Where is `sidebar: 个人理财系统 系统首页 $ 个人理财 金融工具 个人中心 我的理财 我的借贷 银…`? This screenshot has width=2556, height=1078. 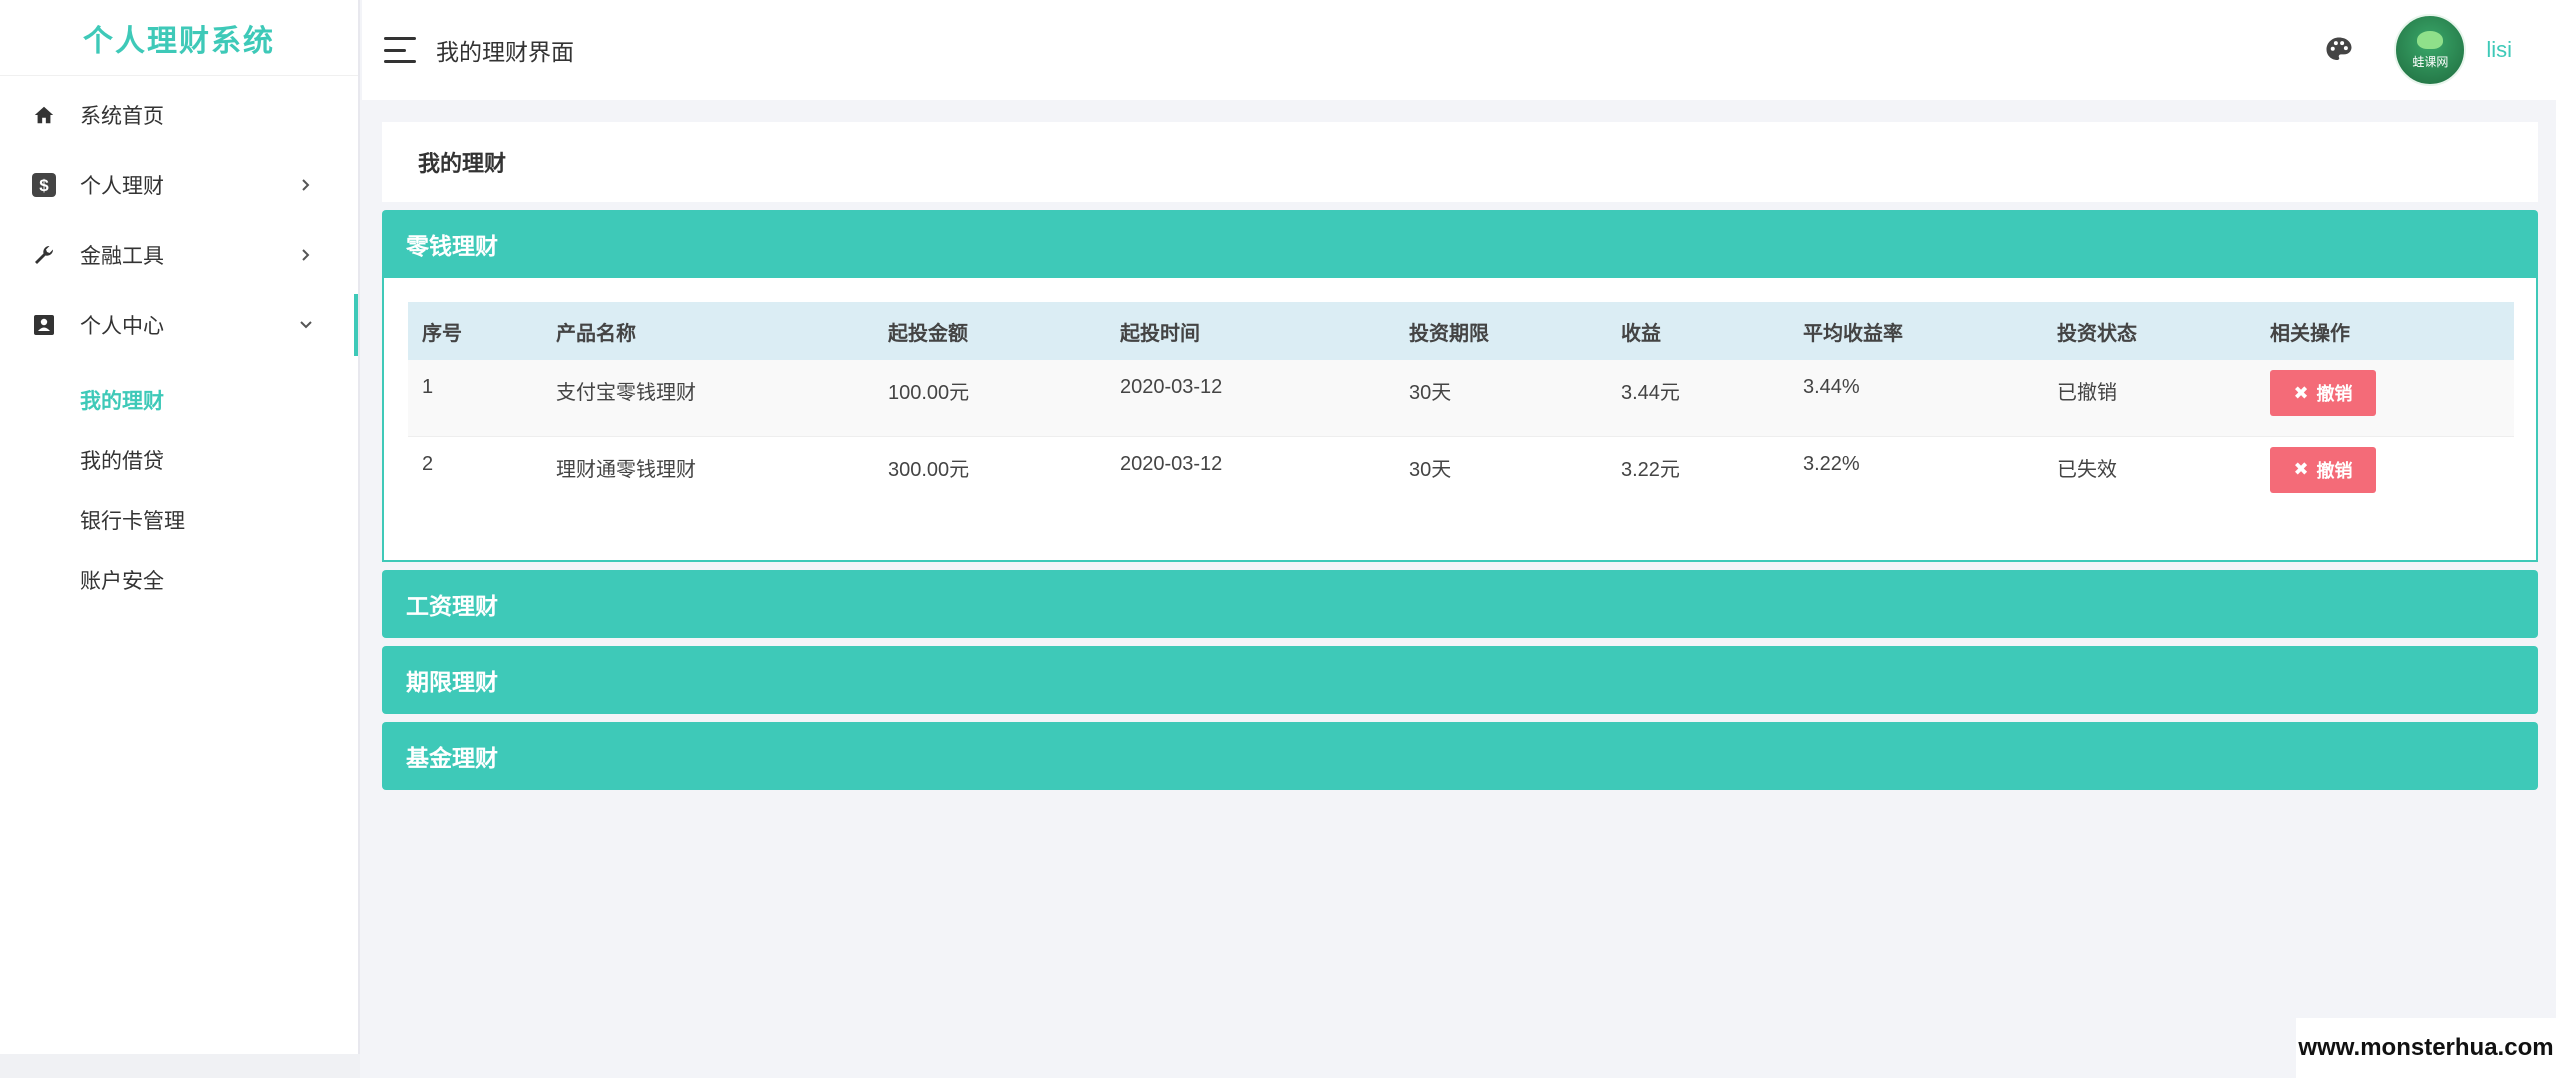
sidebar: 个人理财系统 系统首页 $ 个人理财 金融工具 个人中心 我的理财 我的借贷 银… is located at coordinates (180, 539).